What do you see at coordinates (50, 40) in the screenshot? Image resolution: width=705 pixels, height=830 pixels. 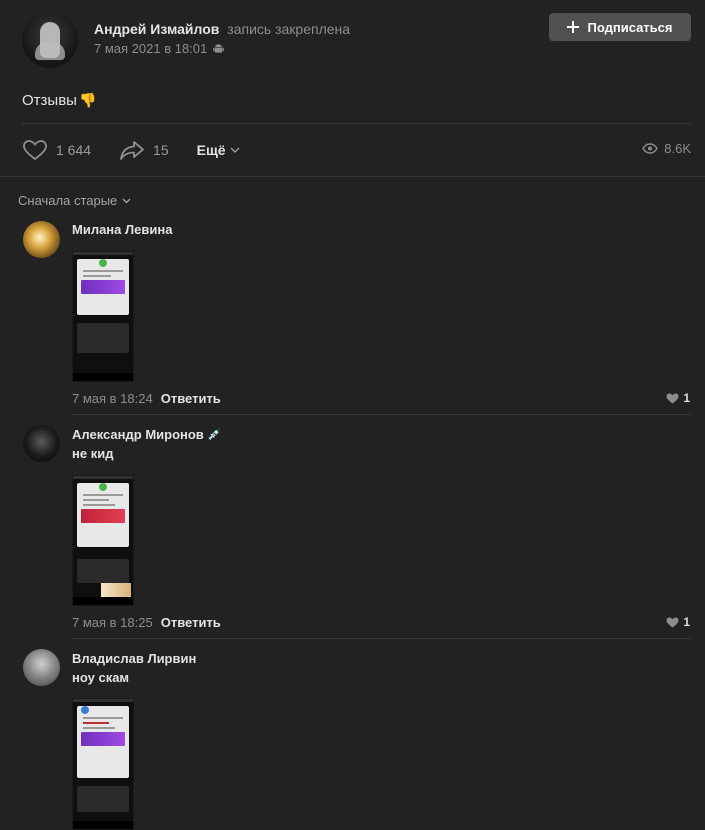 I see `post-author-avatar` at bounding box center [50, 40].